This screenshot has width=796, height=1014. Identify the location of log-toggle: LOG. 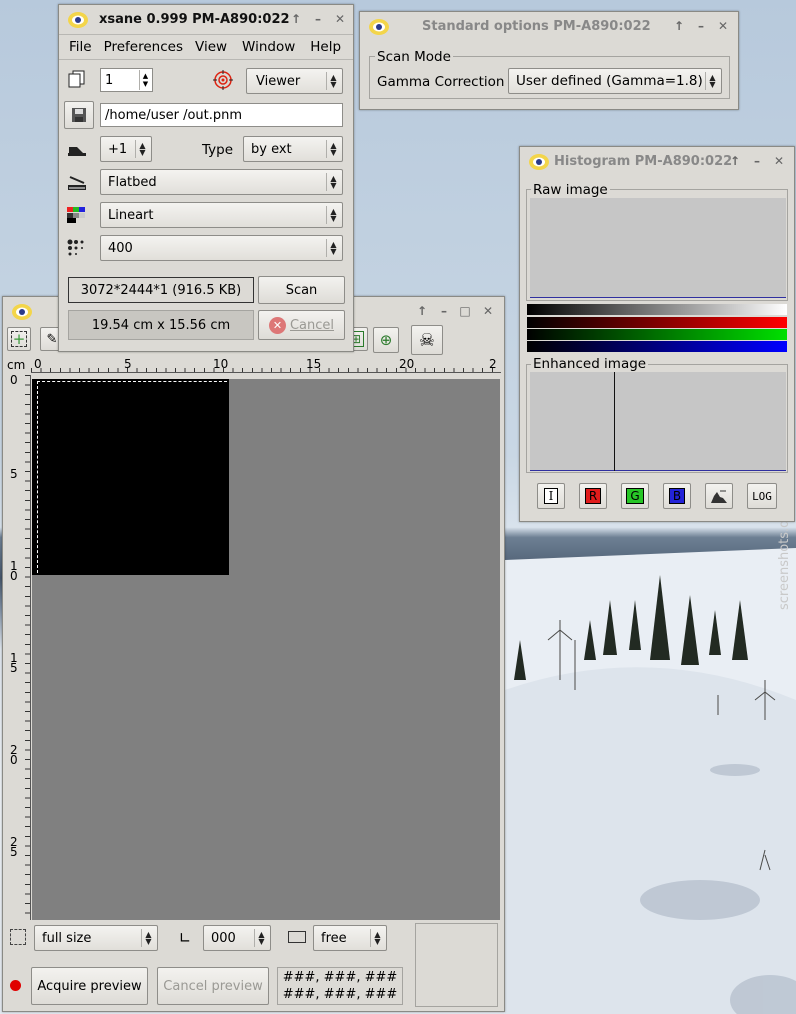
(762, 496).